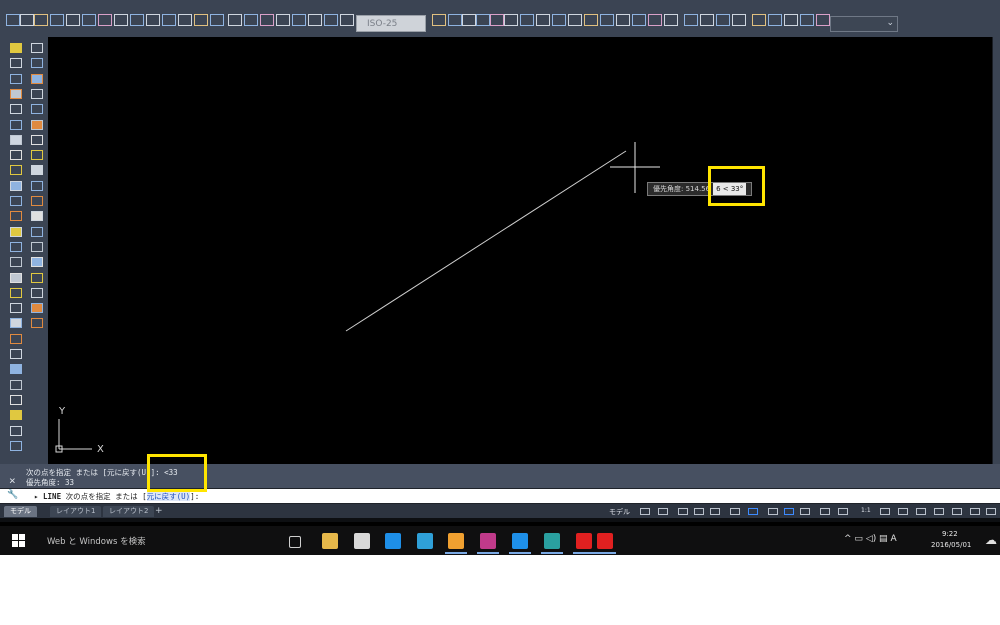  I want to click on close-icon: ×, so click(12, 480).